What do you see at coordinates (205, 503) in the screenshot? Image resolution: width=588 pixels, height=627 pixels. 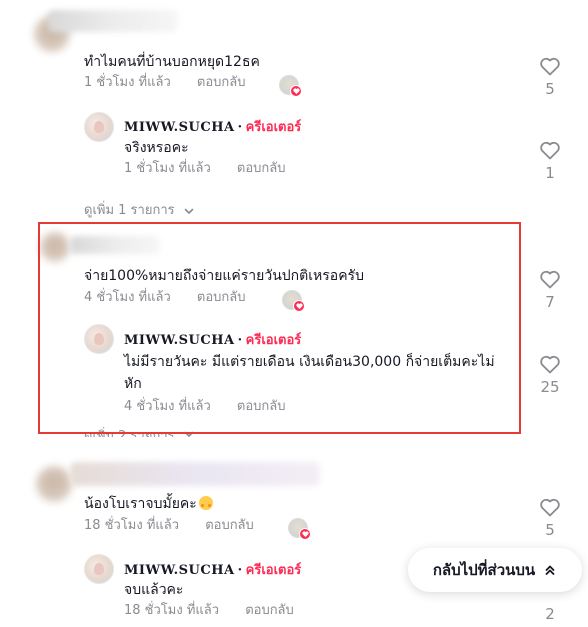 I see `smiling-face-hearts-icon` at bounding box center [205, 503].